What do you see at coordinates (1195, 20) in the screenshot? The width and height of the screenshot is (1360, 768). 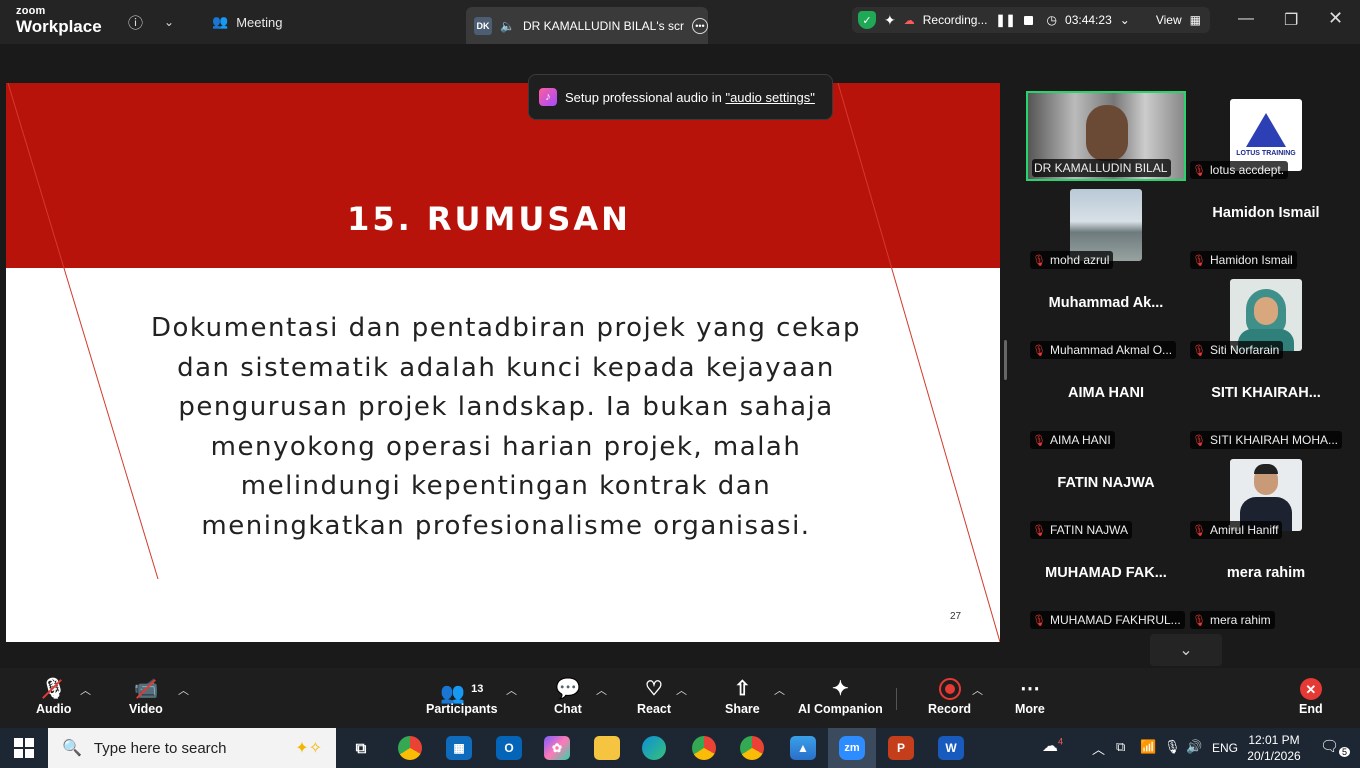 I see `grid-view-icon: ▦` at bounding box center [1195, 20].